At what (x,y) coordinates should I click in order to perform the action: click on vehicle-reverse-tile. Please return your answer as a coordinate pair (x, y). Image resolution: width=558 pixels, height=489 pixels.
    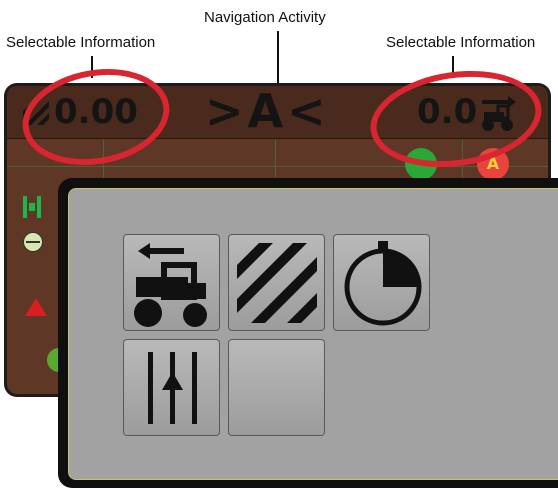
    Looking at the image, I should click on (171, 282).